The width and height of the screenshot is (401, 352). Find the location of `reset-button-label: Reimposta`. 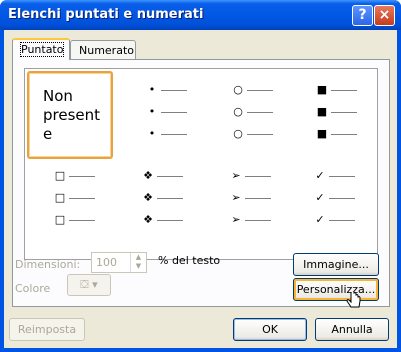

reset-button-label: Reimposta is located at coordinates (47, 329).